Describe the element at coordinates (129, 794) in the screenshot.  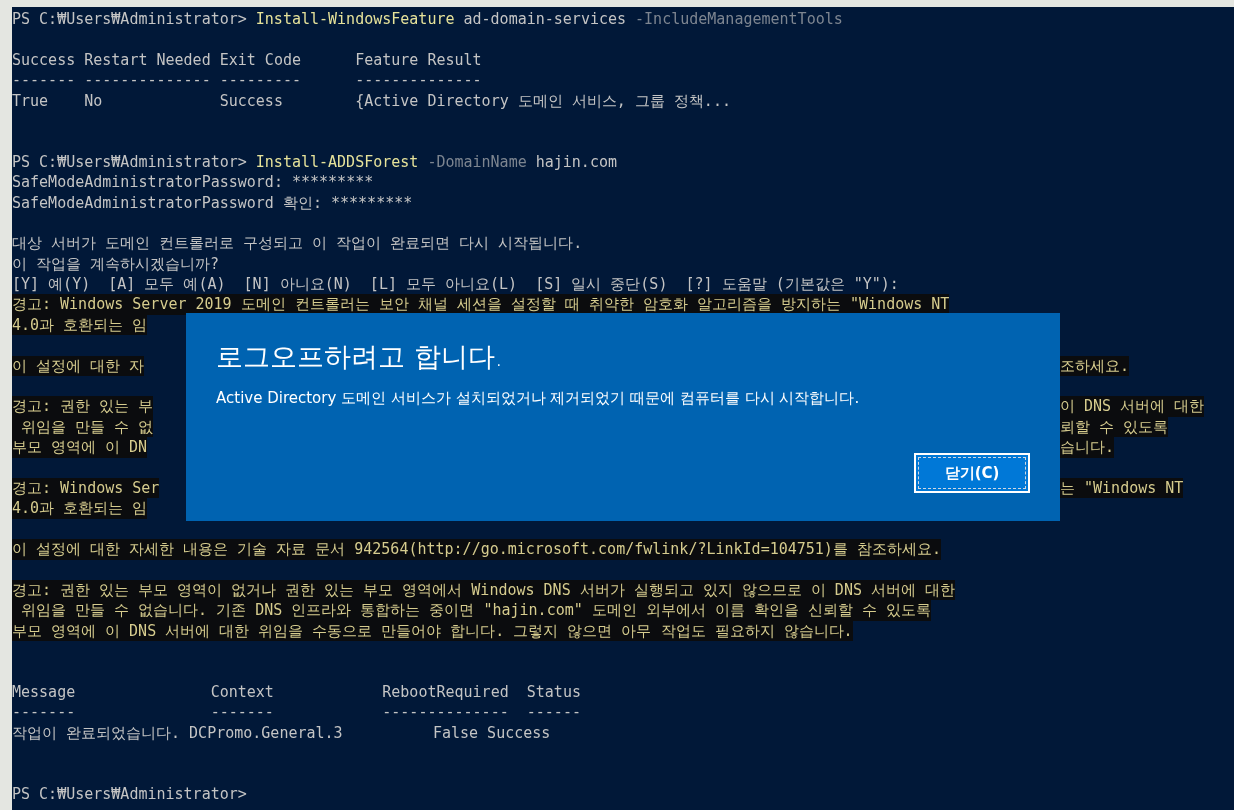
I see `console-output-line: PS C:₩Users₩Administrator>` at that location.